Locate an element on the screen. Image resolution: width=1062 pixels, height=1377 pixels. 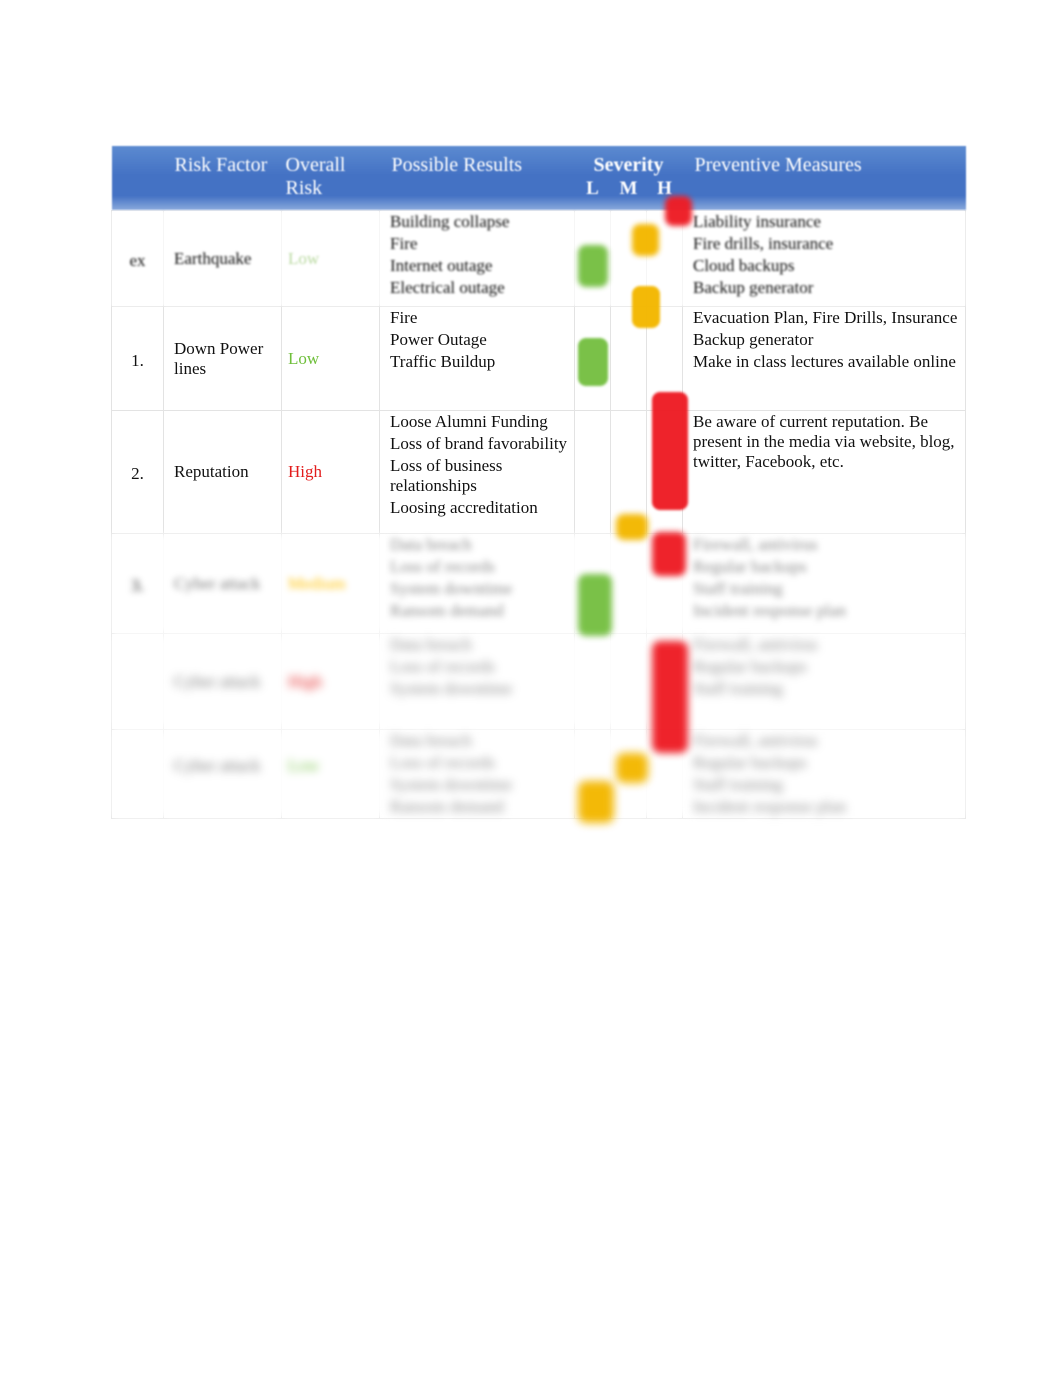
row-number: 1. is located at coordinates (137, 360).